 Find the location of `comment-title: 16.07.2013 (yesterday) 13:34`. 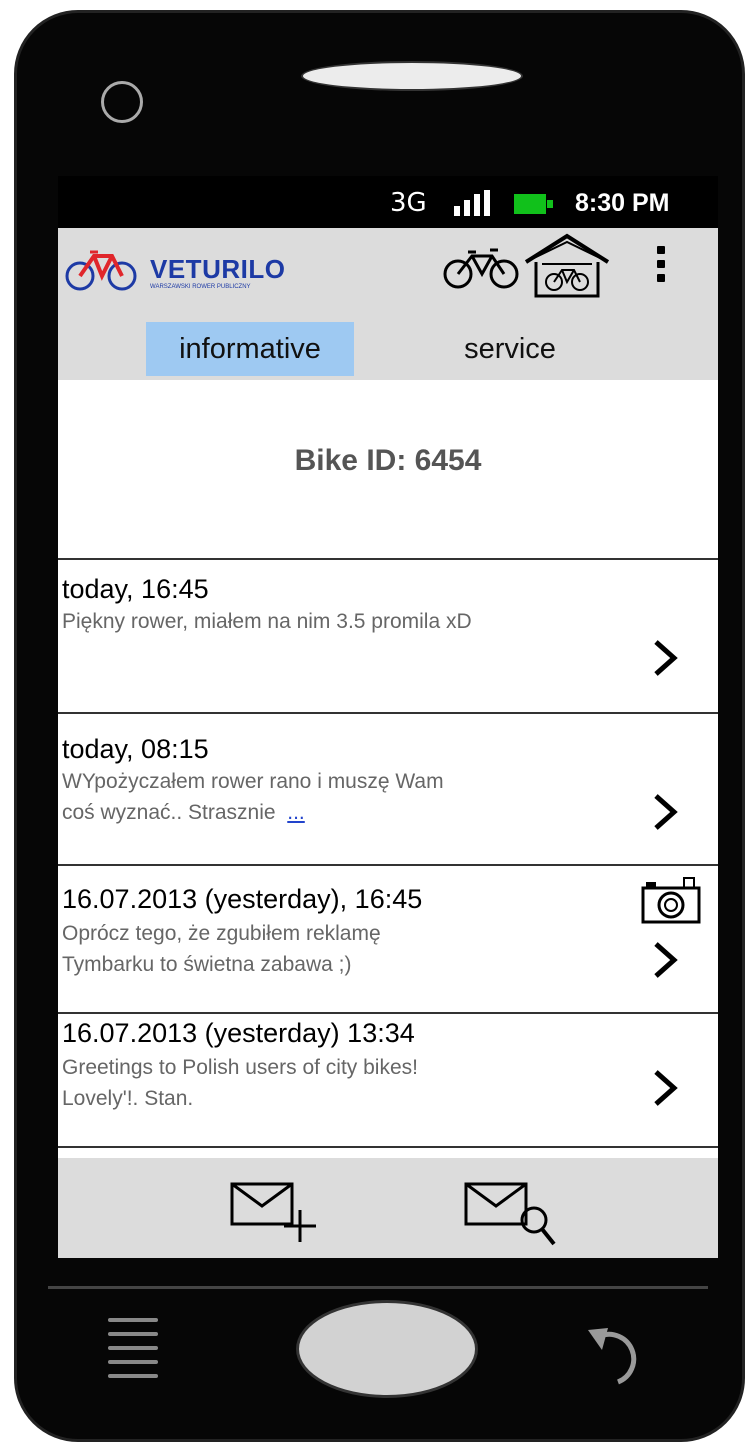

comment-title: 16.07.2013 (yesterday) 13:34 is located at coordinates (238, 1033).